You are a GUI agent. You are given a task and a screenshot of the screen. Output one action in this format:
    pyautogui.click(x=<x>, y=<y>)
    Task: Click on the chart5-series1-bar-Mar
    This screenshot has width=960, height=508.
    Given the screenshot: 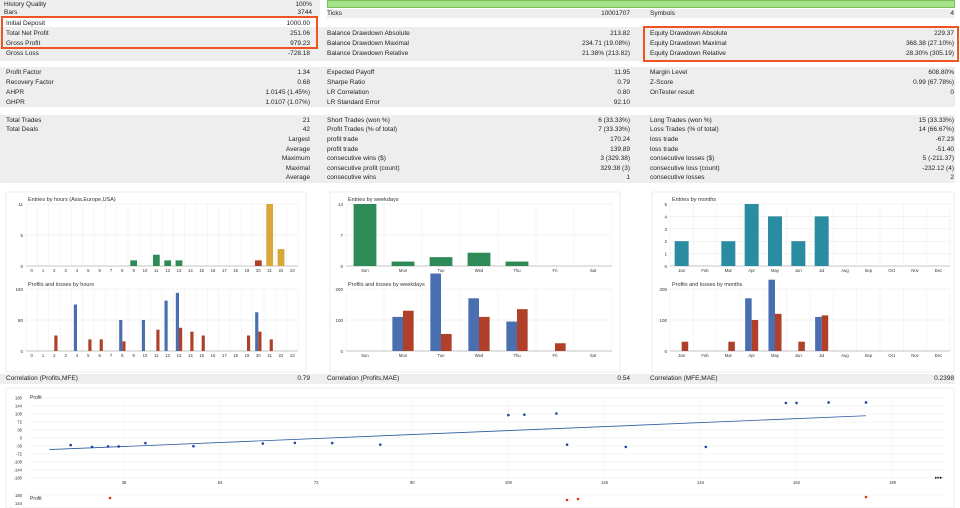 What is the action you would take?
    pyautogui.click(x=731, y=346)
    